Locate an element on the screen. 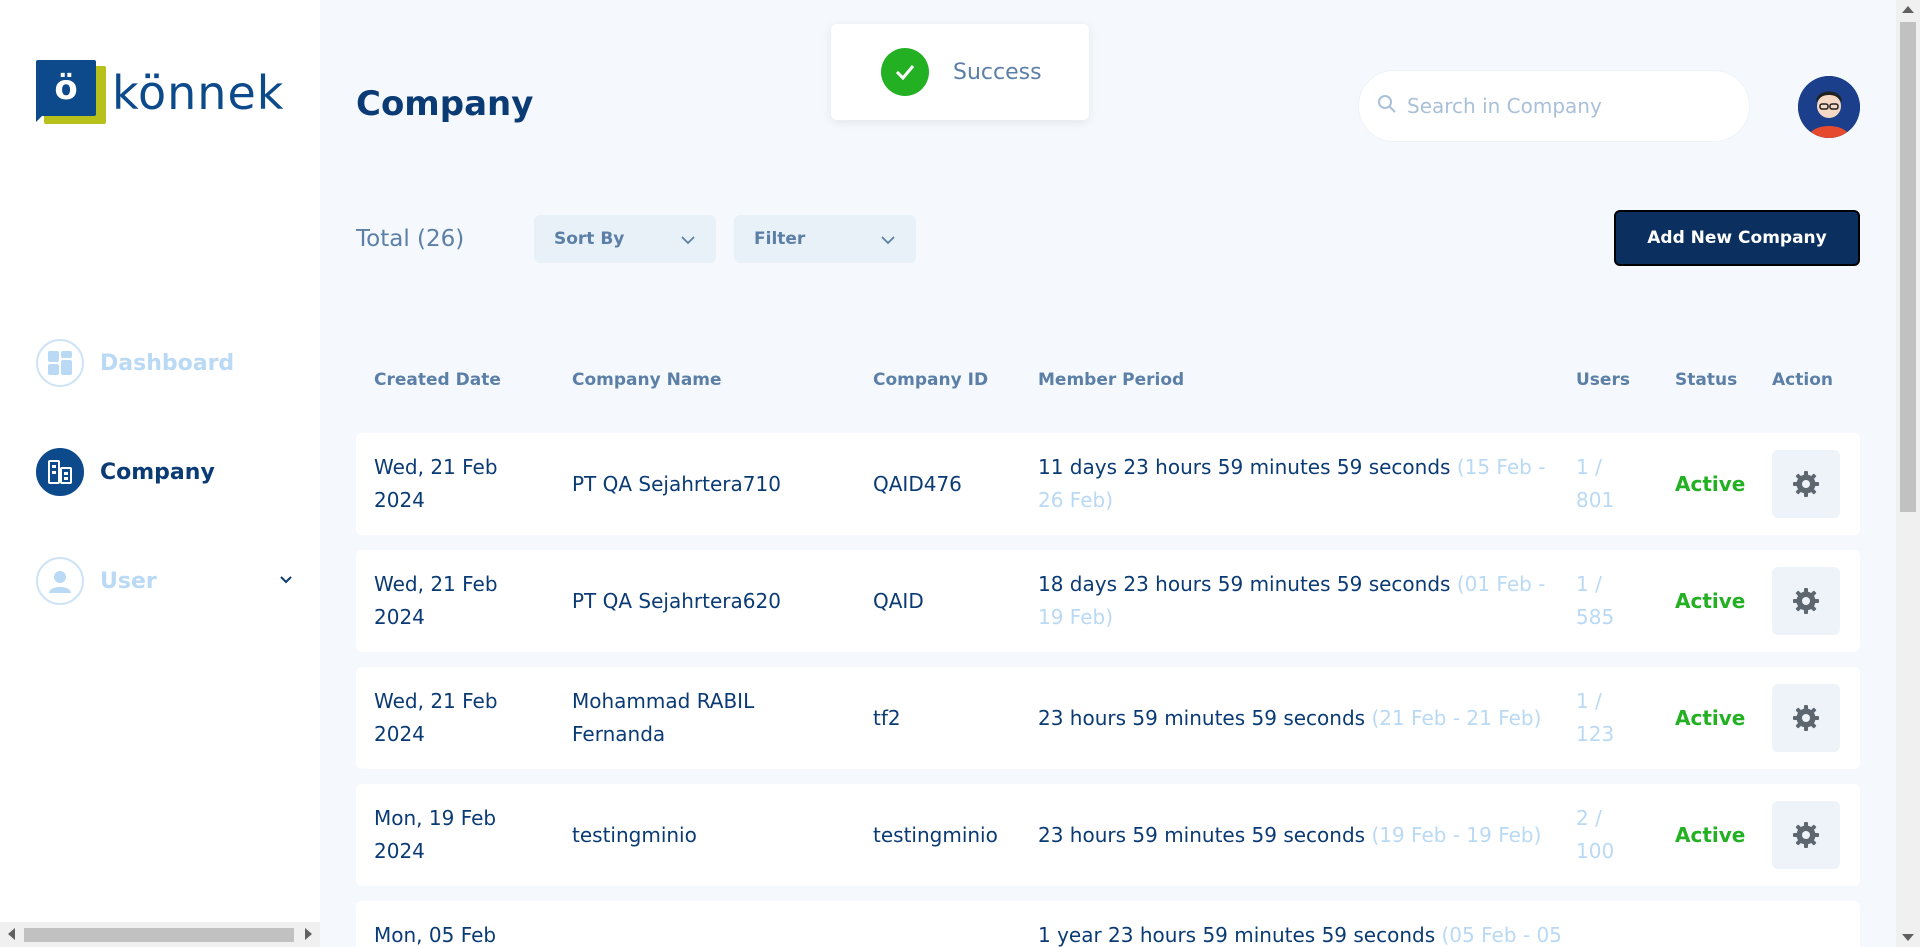 This screenshot has width=1920, height=947. scroll-left-icon is located at coordinates (11, 934).